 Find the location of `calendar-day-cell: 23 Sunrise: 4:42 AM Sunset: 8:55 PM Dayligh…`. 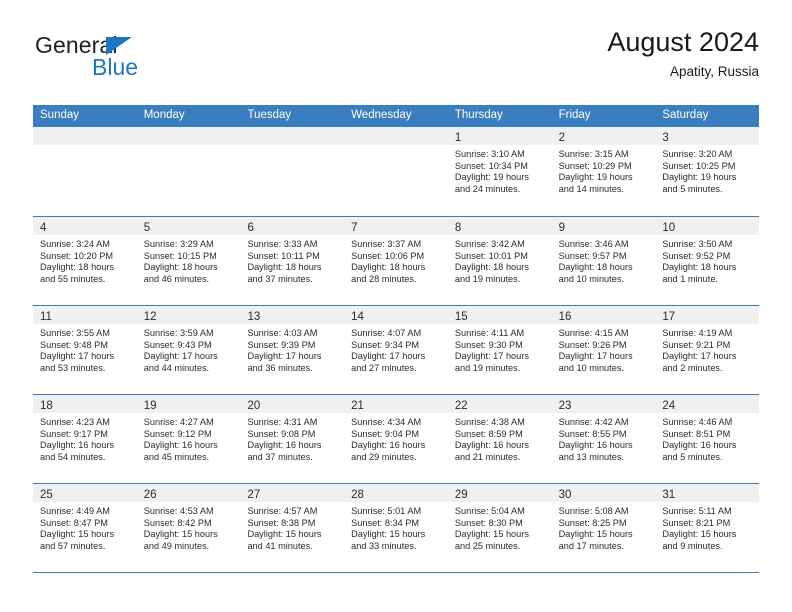

calendar-day-cell: 23 Sunrise: 4:42 AM Sunset: 8:55 PM Dayligh… is located at coordinates (603, 439).